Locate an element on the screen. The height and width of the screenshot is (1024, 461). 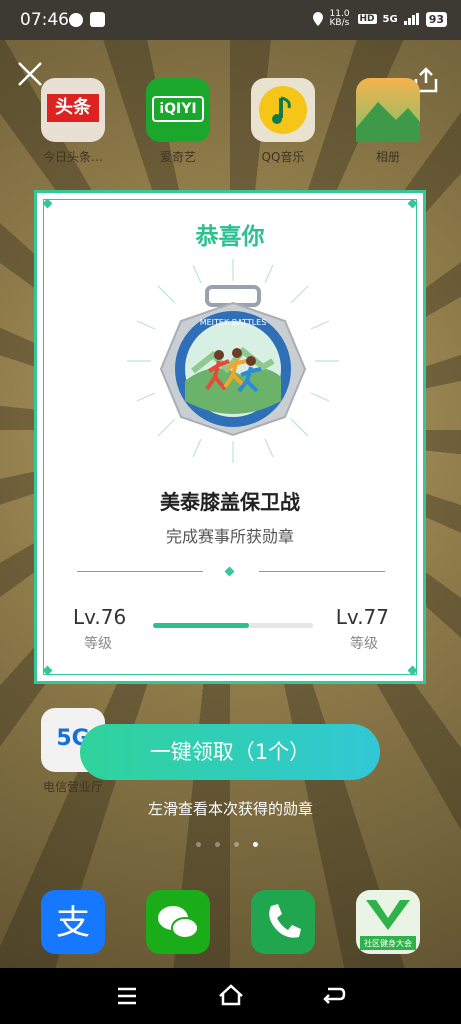
app-alipay: 支 is located at coordinates (73, 922).